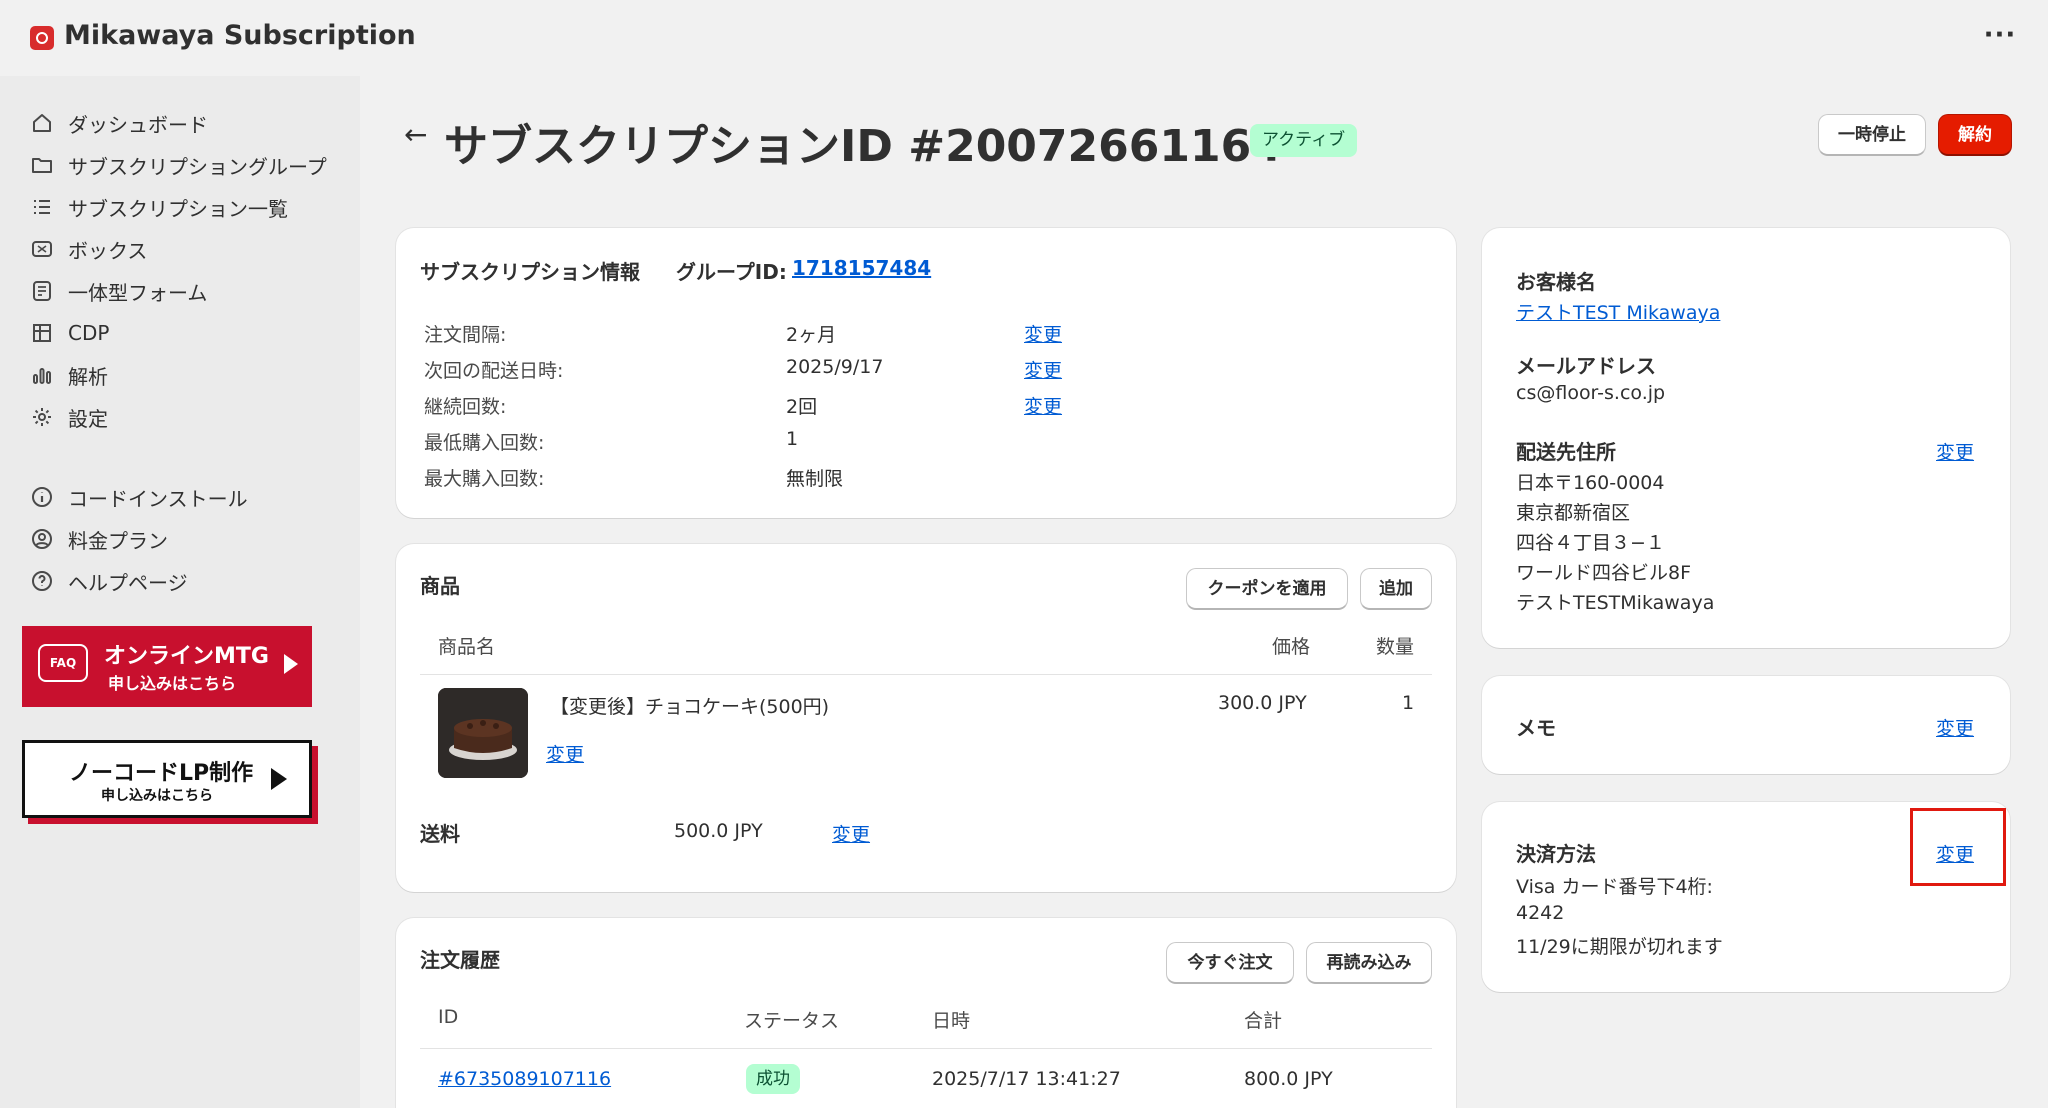 This screenshot has height=1108, width=2048. What do you see at coordinates (1024, 38) in the screenshot?
I see `top-bar: Mikawaya Subscription ···` at bounding box center [1024, 38].